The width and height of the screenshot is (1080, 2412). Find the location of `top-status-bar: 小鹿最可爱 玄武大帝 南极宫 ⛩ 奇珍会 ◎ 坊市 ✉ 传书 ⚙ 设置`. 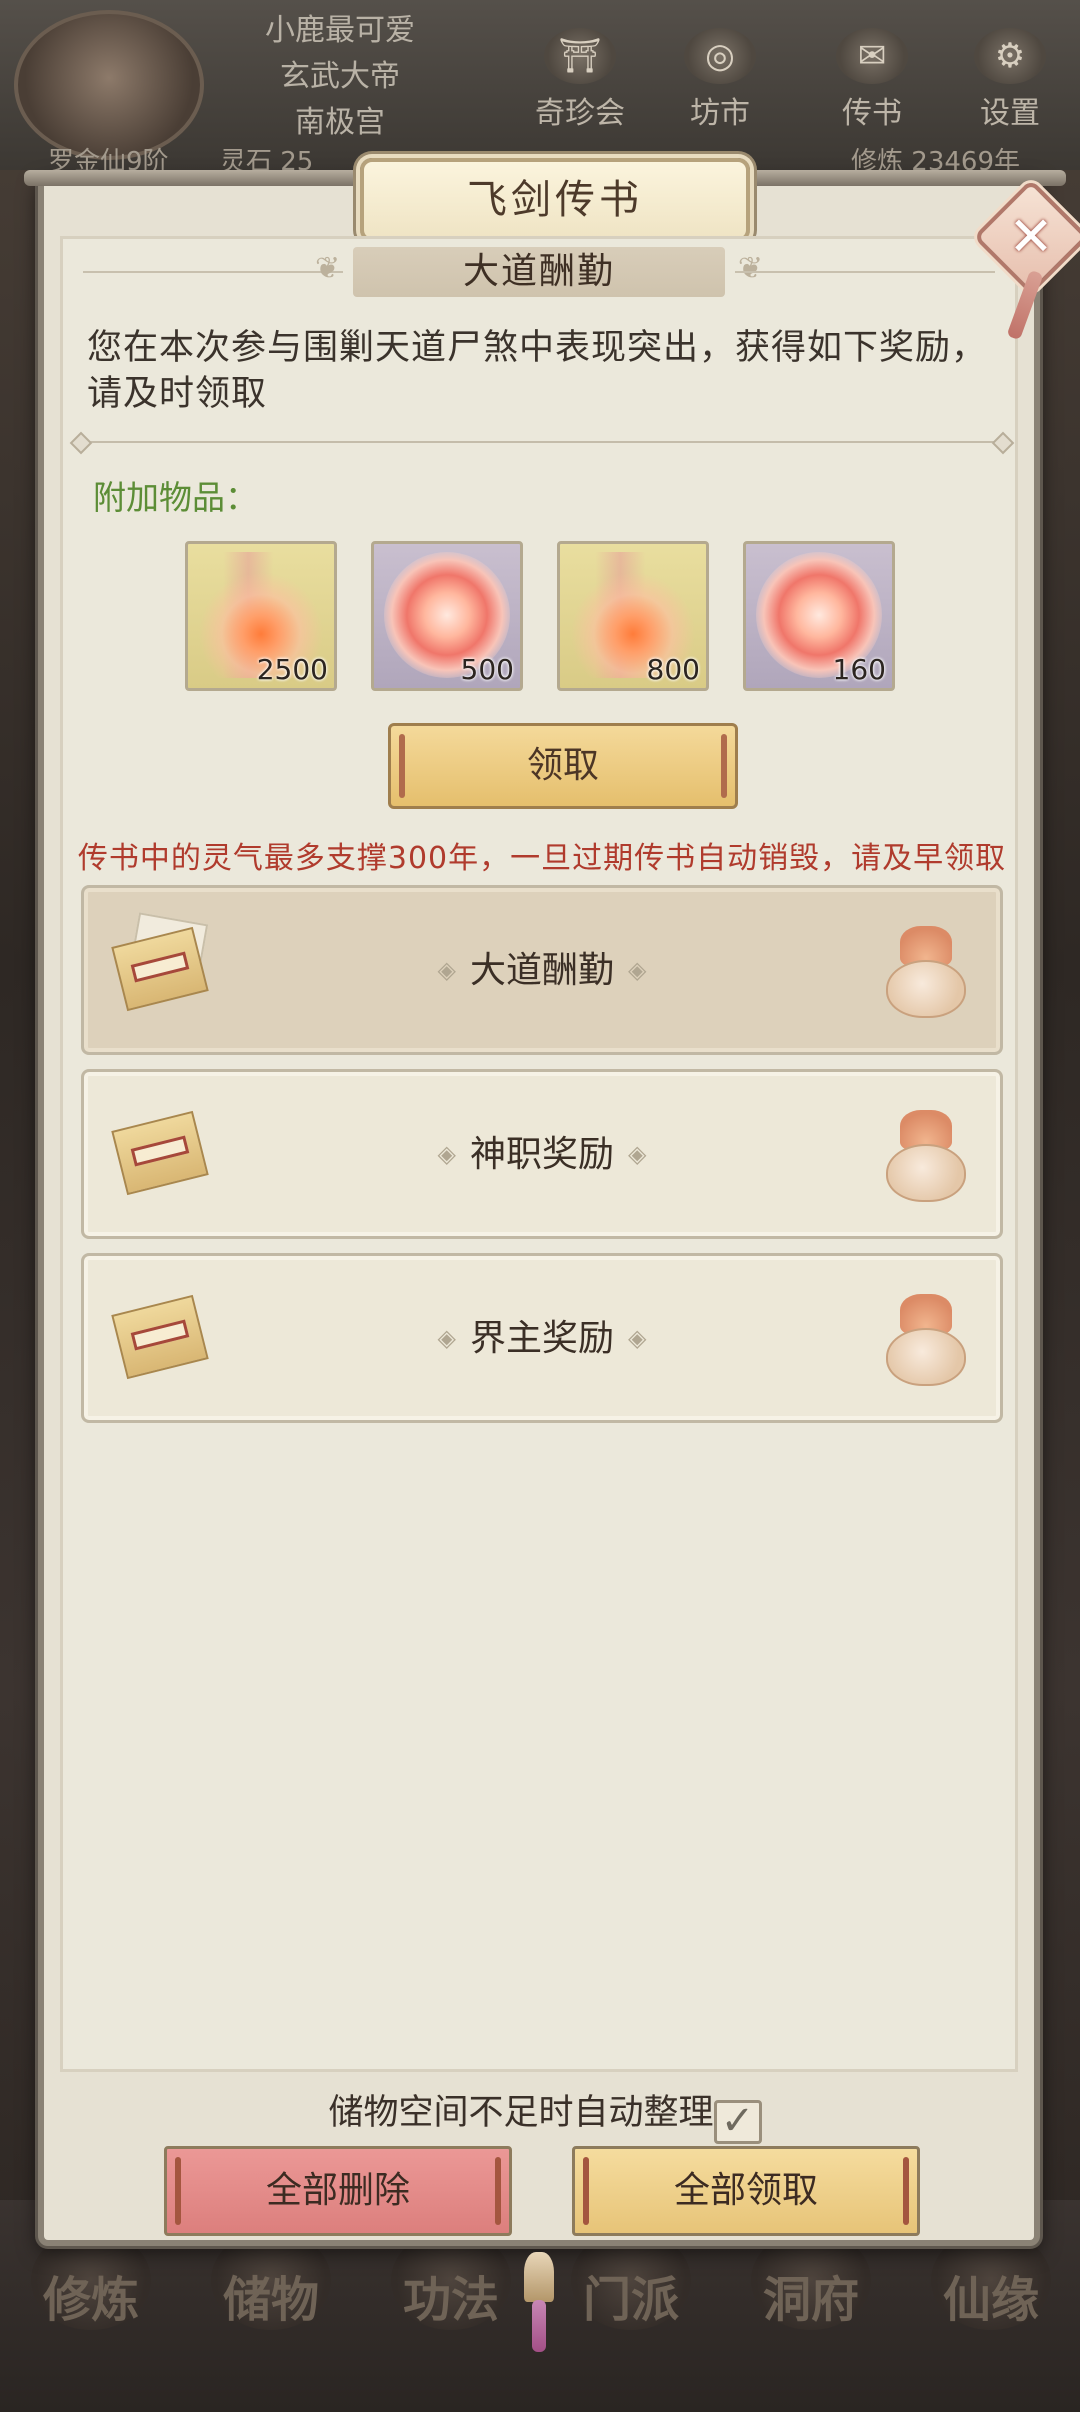

top-status-bar: 小鹿最可爱 玄武大帝 南极宫 ⛩ 奇珍会 ◎ 坊市 ✉ 传书 ⚙ 设置 is located at coordinates (540, 85).